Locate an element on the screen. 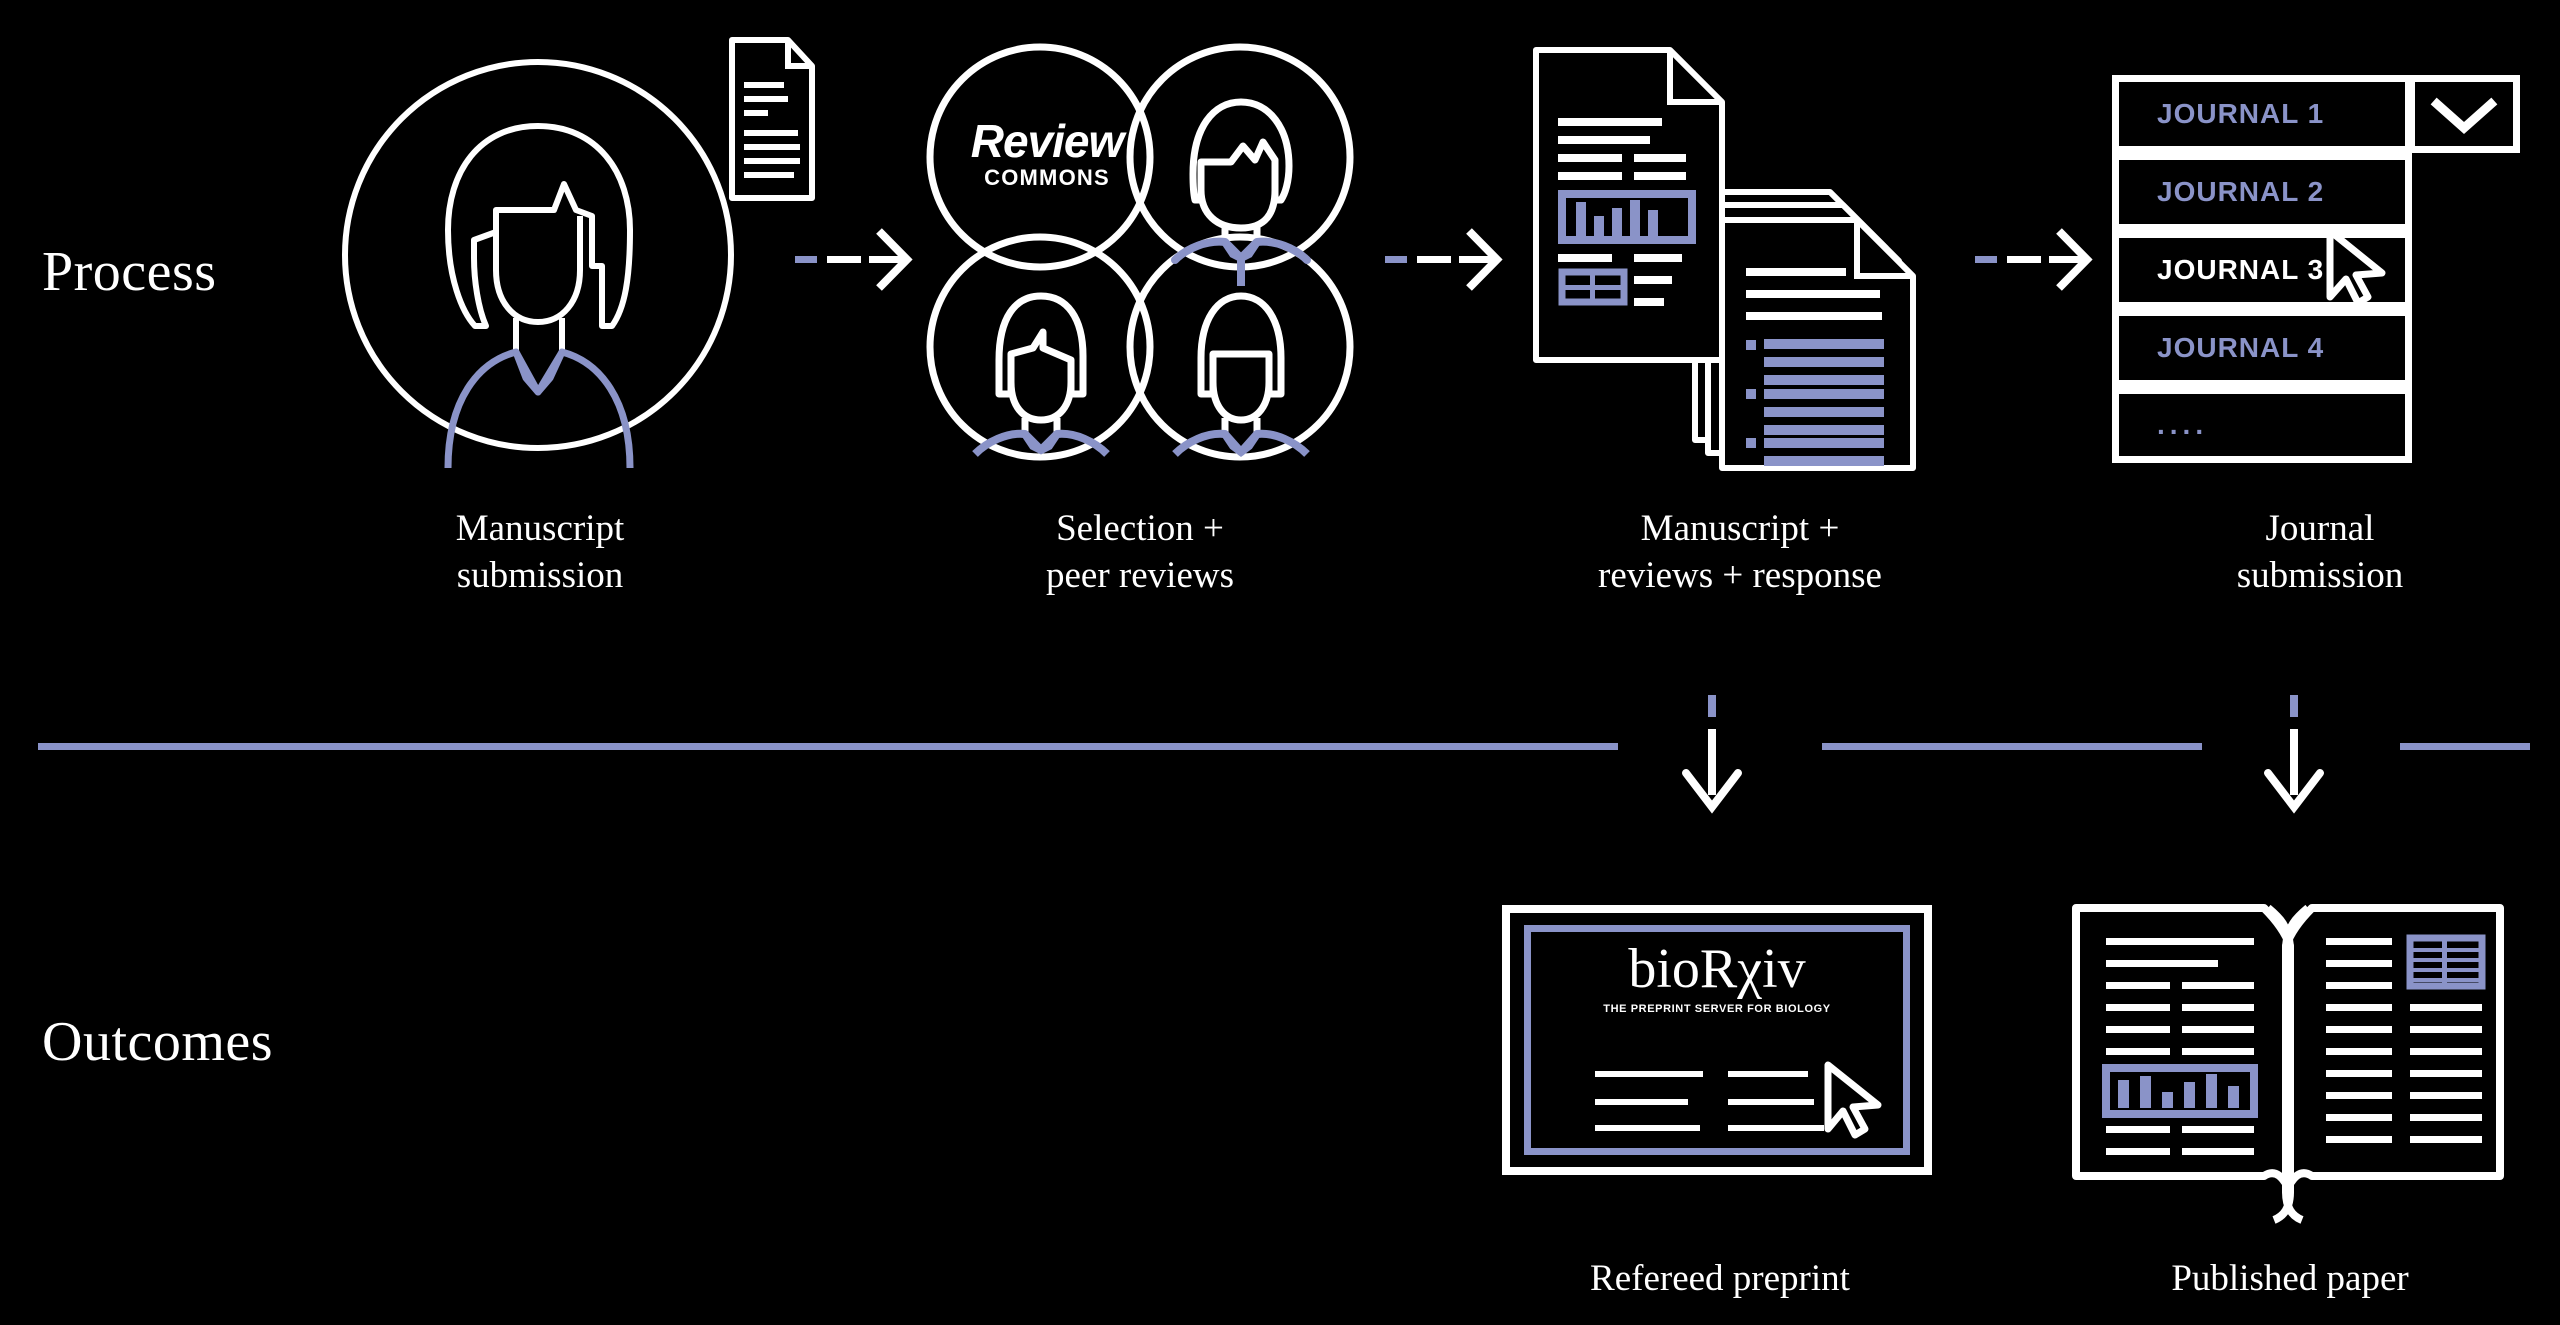  outcome-refereed-preprint-icon: bioRχiv THE PREPRINT SERVER FOR BIOLOGY is located at coordinates (1717, 1045).